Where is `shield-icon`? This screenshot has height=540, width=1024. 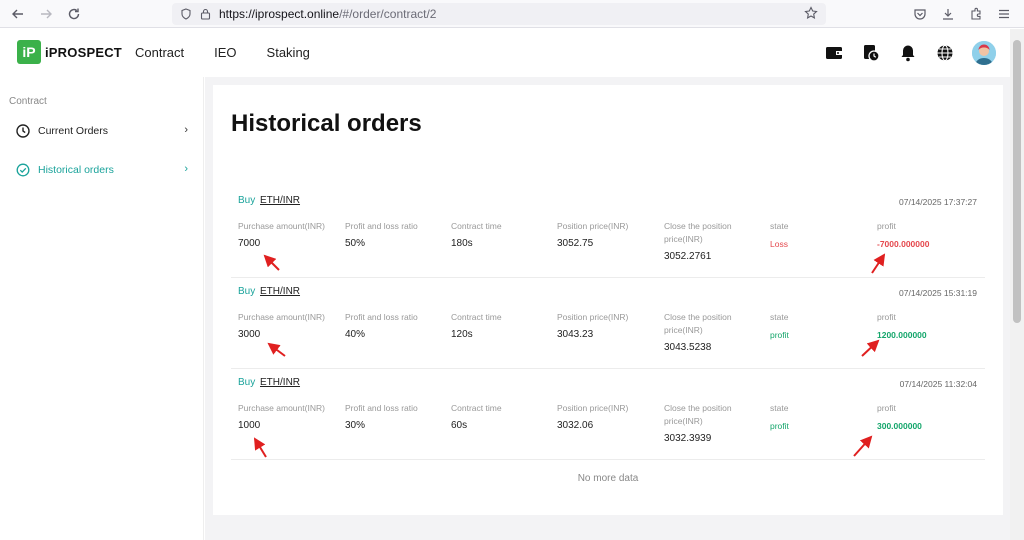 shield-icon is located at coordinates (186, 14).